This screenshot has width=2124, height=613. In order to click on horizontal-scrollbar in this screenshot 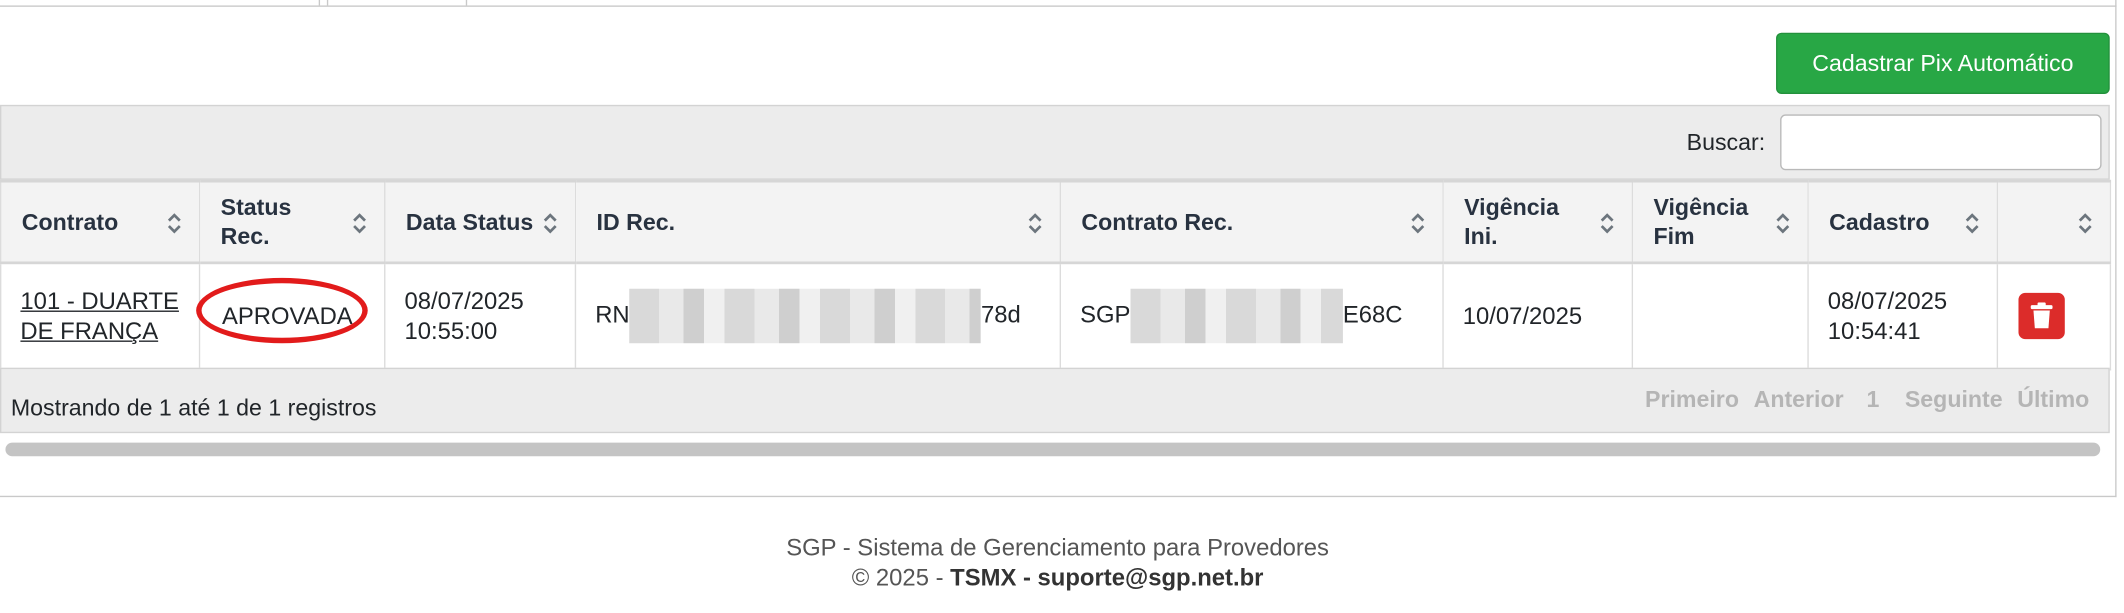, I will do `click(1053, 449)`.